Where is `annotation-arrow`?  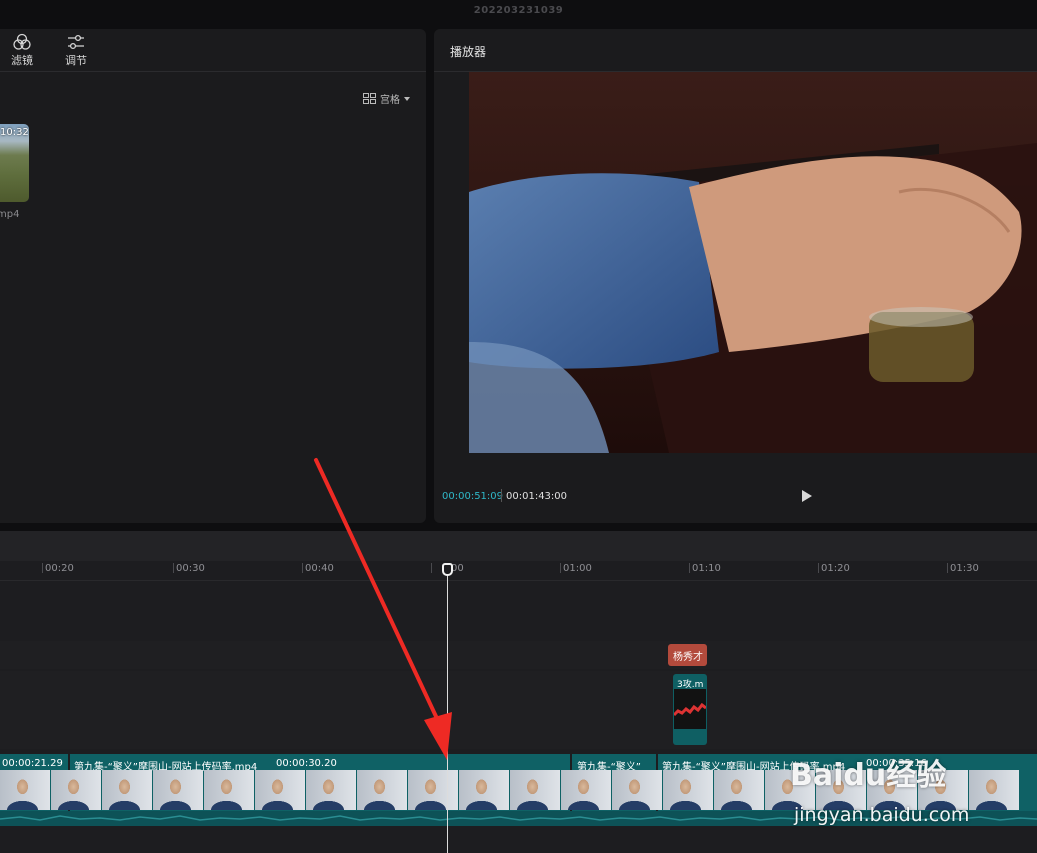
annotation-arrow is located at coordinates (383, 609).